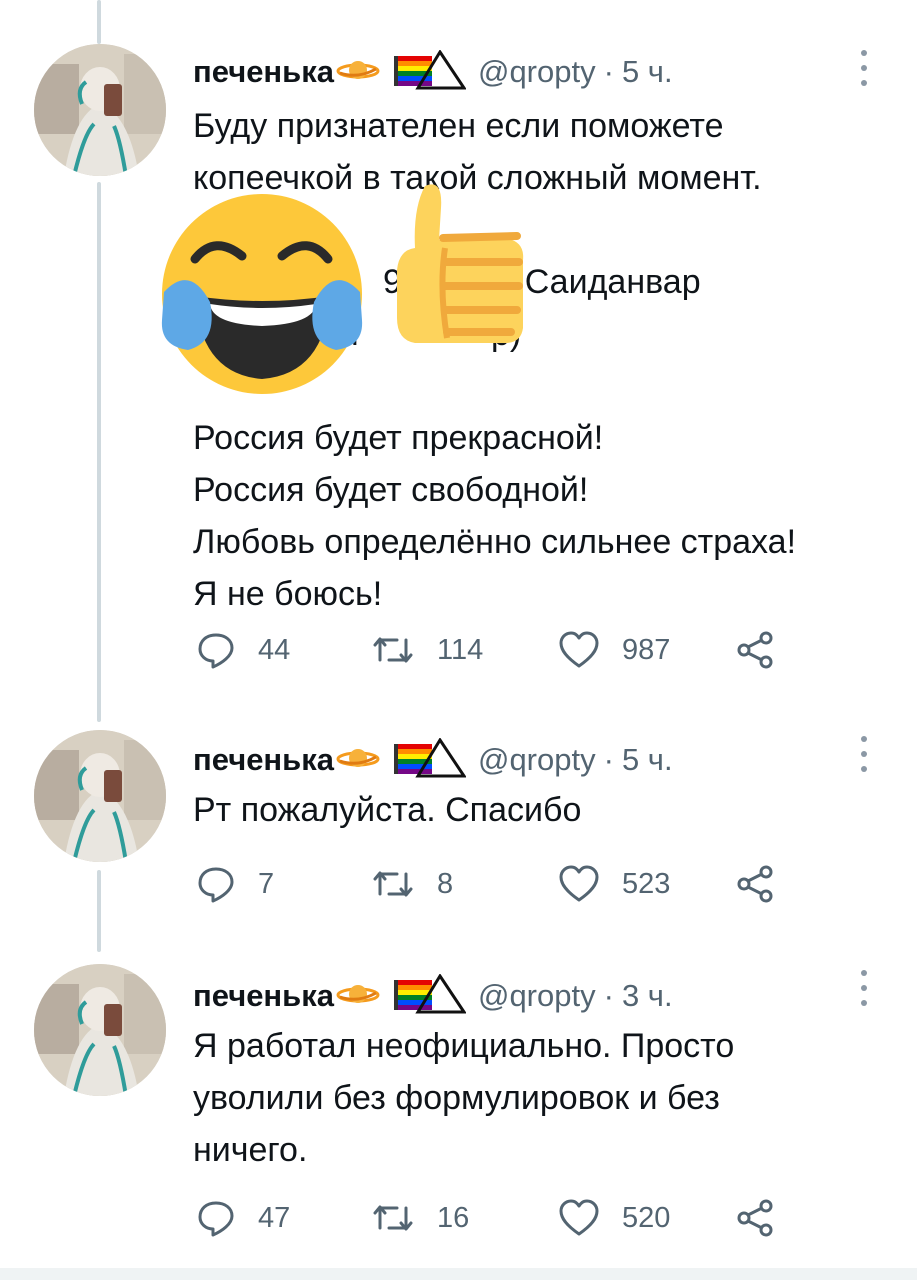  Describe the element at coordinates (288, 594) in the screenshot. I see `tweet-text-line: Я не боюсь!` at that location.